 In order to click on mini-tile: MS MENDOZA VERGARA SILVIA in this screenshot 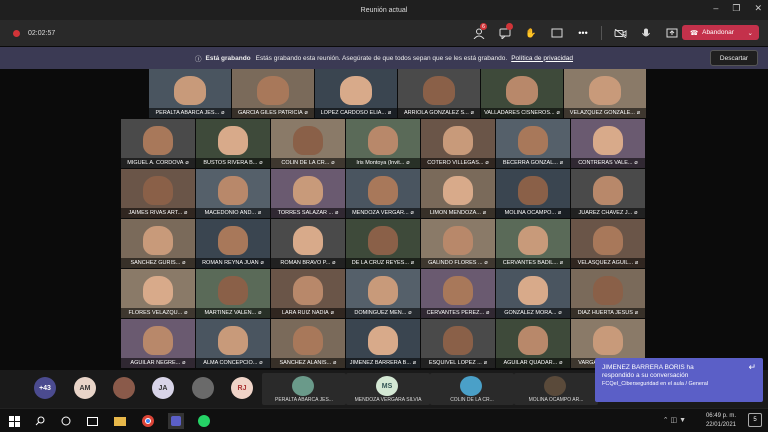, I will do `click(388, 389)`.